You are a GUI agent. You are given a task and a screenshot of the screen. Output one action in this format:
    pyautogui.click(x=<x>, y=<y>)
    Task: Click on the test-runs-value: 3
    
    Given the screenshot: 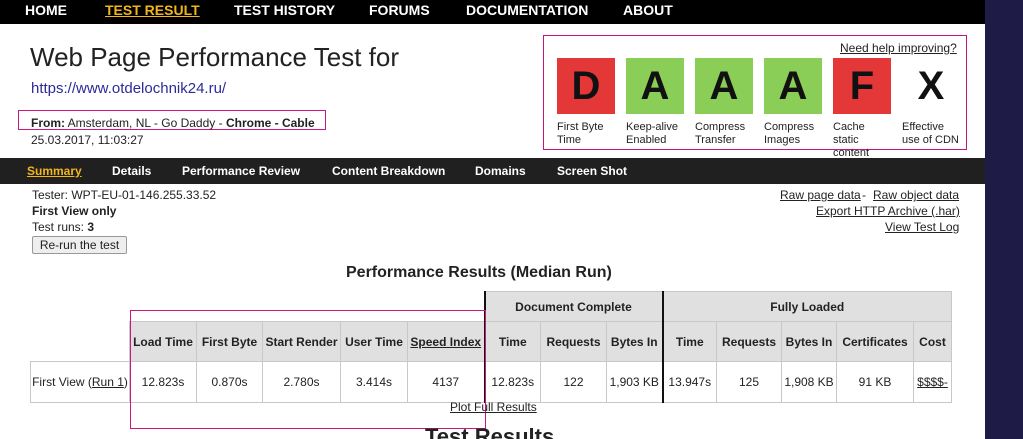 What is the action you would take?
    pyautogui.click(x=91, y=227)
    